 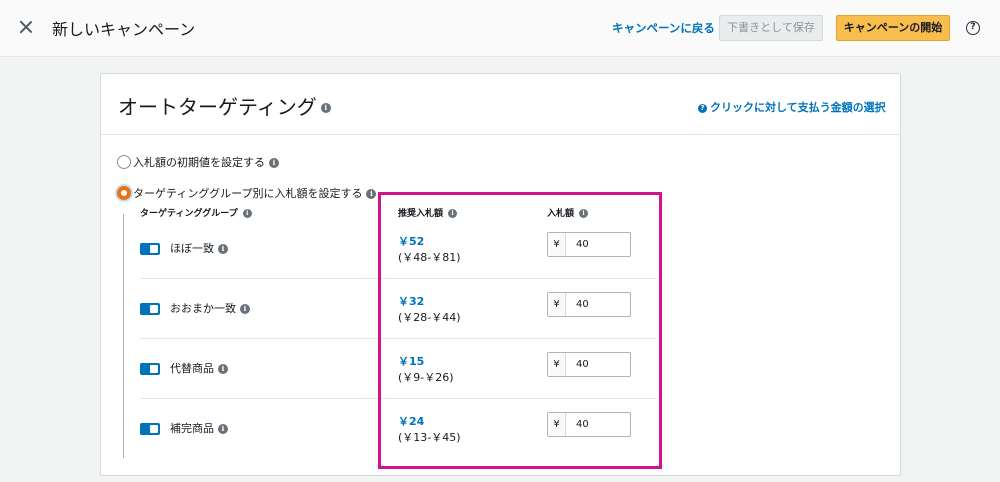 What do you see at coordinates (893, 28) in the screenshot?
I see `start-campaign-button: キャンペーンの開始` at bounding box center [893, 28].